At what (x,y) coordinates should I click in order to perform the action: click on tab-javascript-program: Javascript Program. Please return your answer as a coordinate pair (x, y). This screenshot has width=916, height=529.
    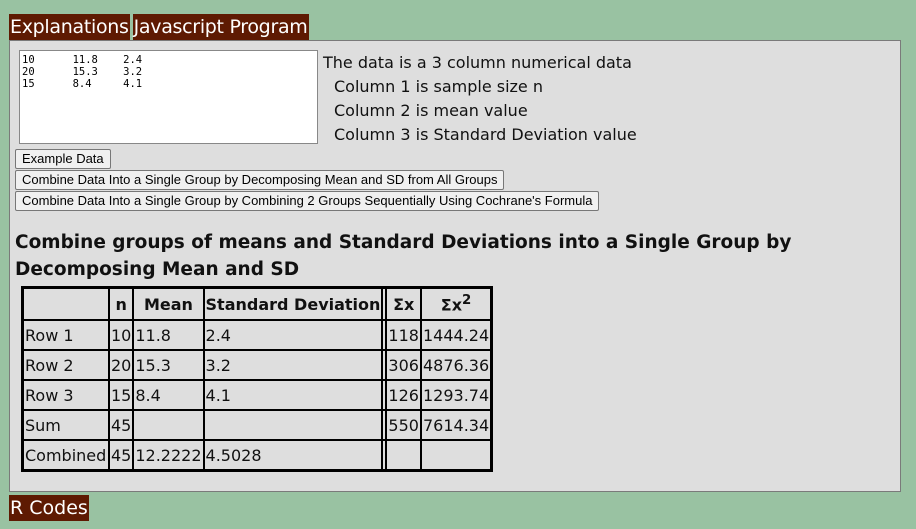
    Looking at the image, I should click on (220, 27).